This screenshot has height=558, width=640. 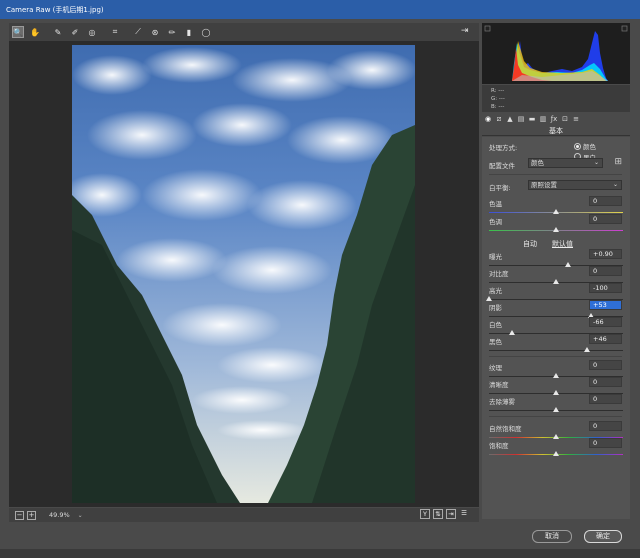 What do you see at coordinates (31, 515) in the screenshot?
I see `zoom-in-button: +` at bounding box center [31, 515].